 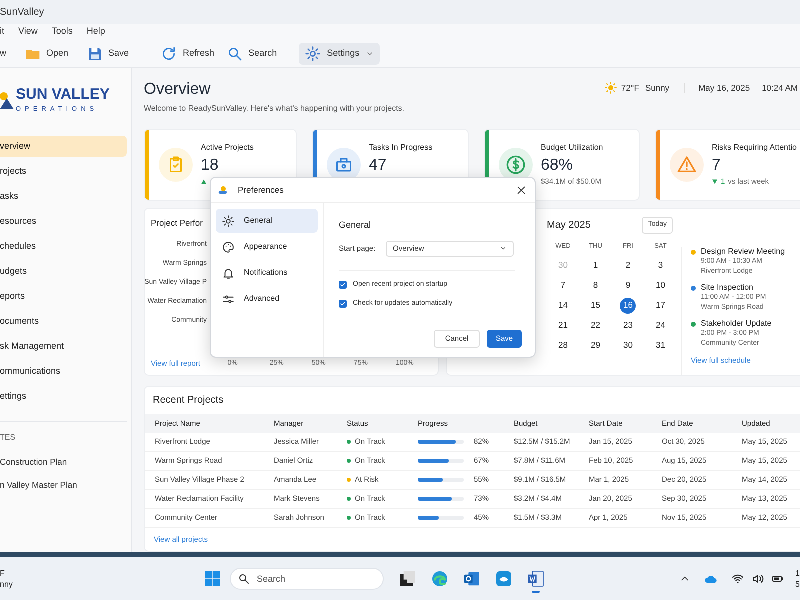 I want to click on calendar-day: 14, so click(x=563, y=306).